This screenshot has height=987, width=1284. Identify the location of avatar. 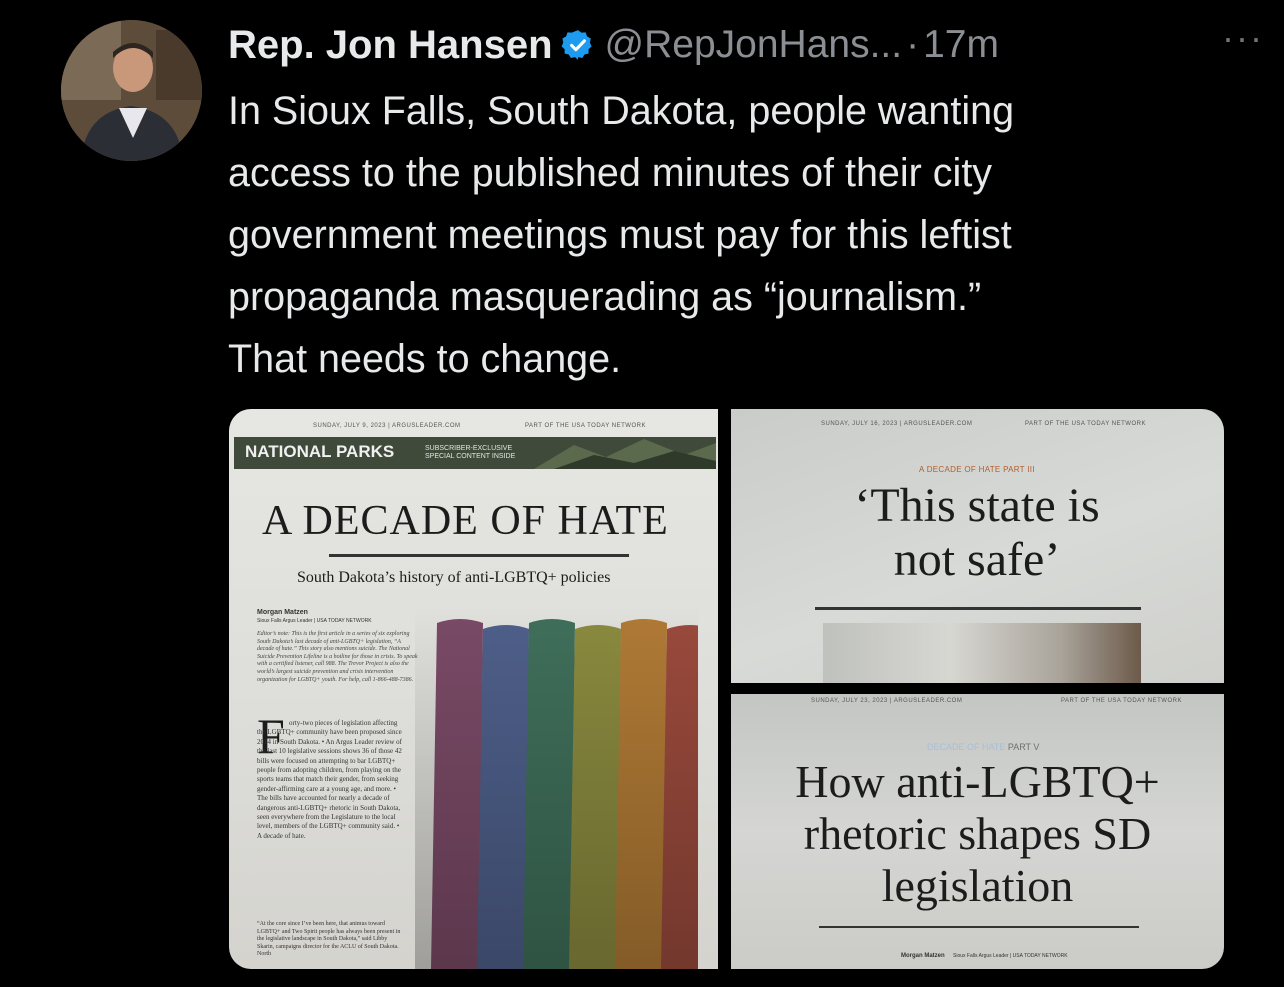
(131, 90).